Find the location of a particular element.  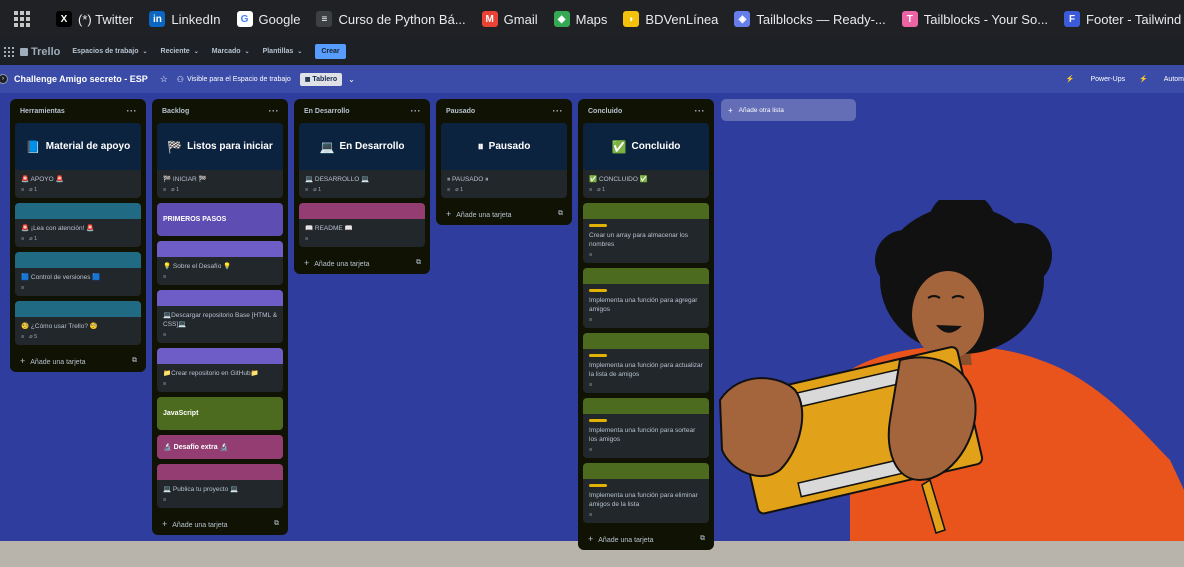

menu-recent: Reciente ⌄ is located at coordinates (180, 51).